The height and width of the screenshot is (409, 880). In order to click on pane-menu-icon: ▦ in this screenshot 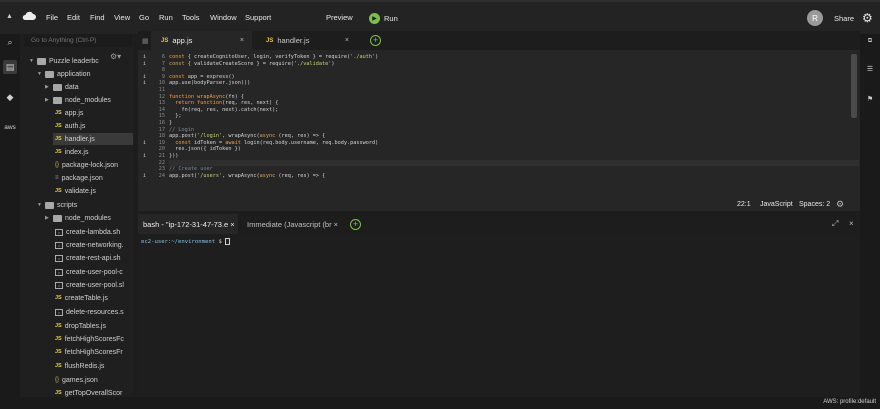, I will do `click(145, 41)`.